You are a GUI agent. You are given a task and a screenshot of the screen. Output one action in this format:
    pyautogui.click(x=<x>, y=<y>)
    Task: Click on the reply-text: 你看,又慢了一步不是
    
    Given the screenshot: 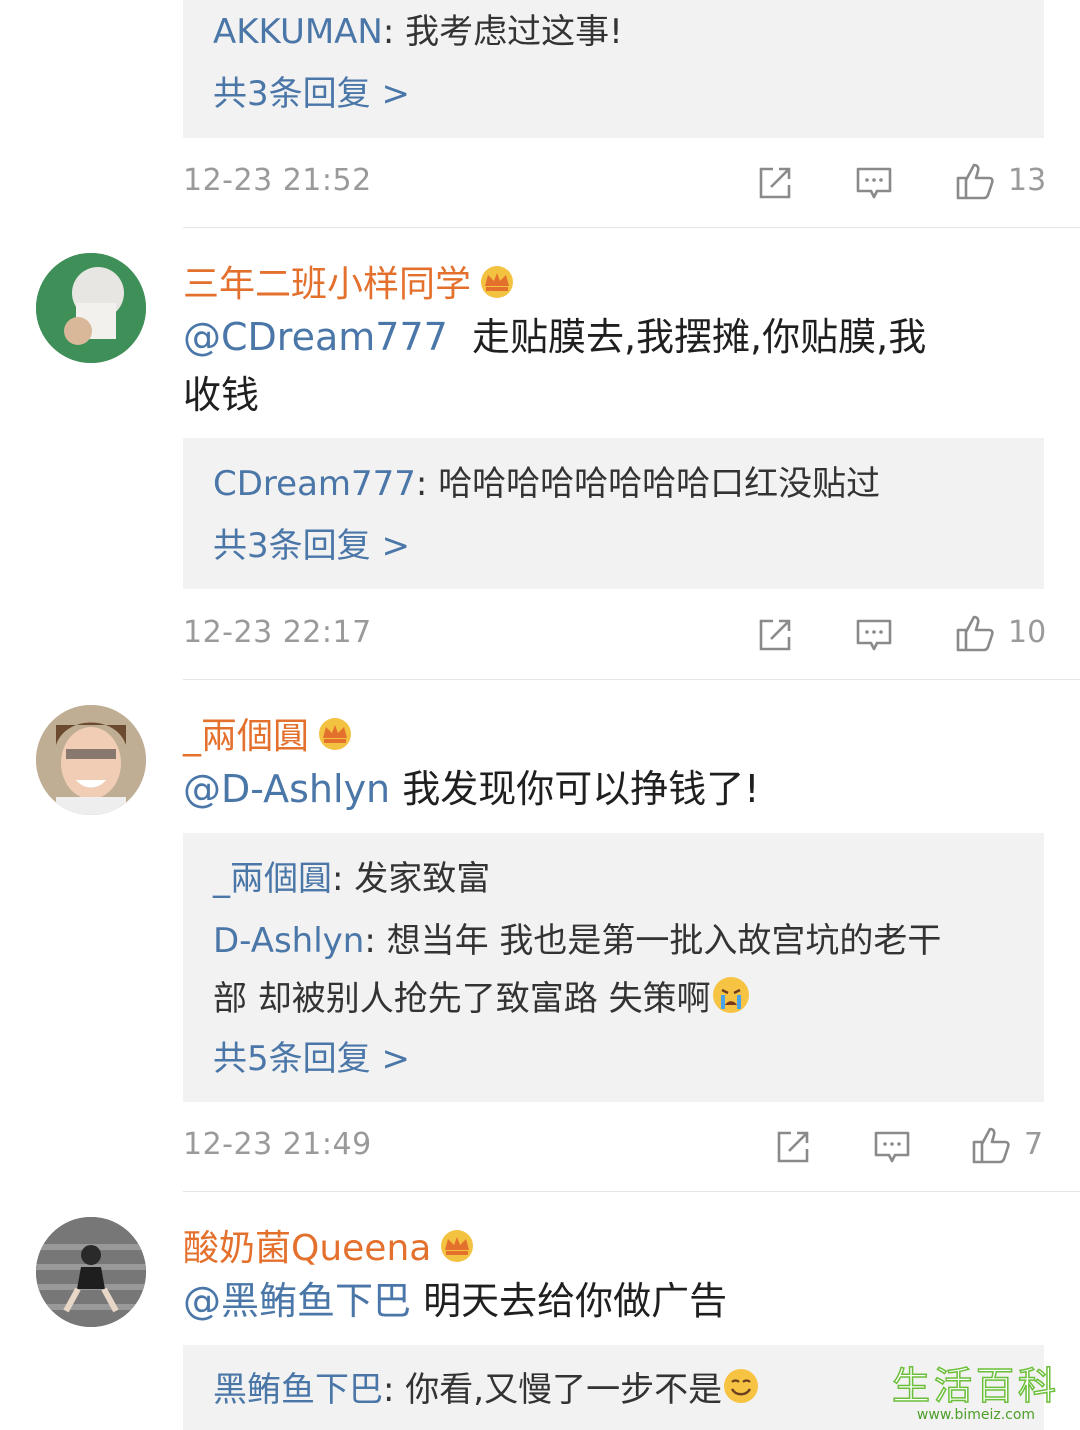 What is the action you would take?
    pyautogui.click(x=564, y=1390)
    